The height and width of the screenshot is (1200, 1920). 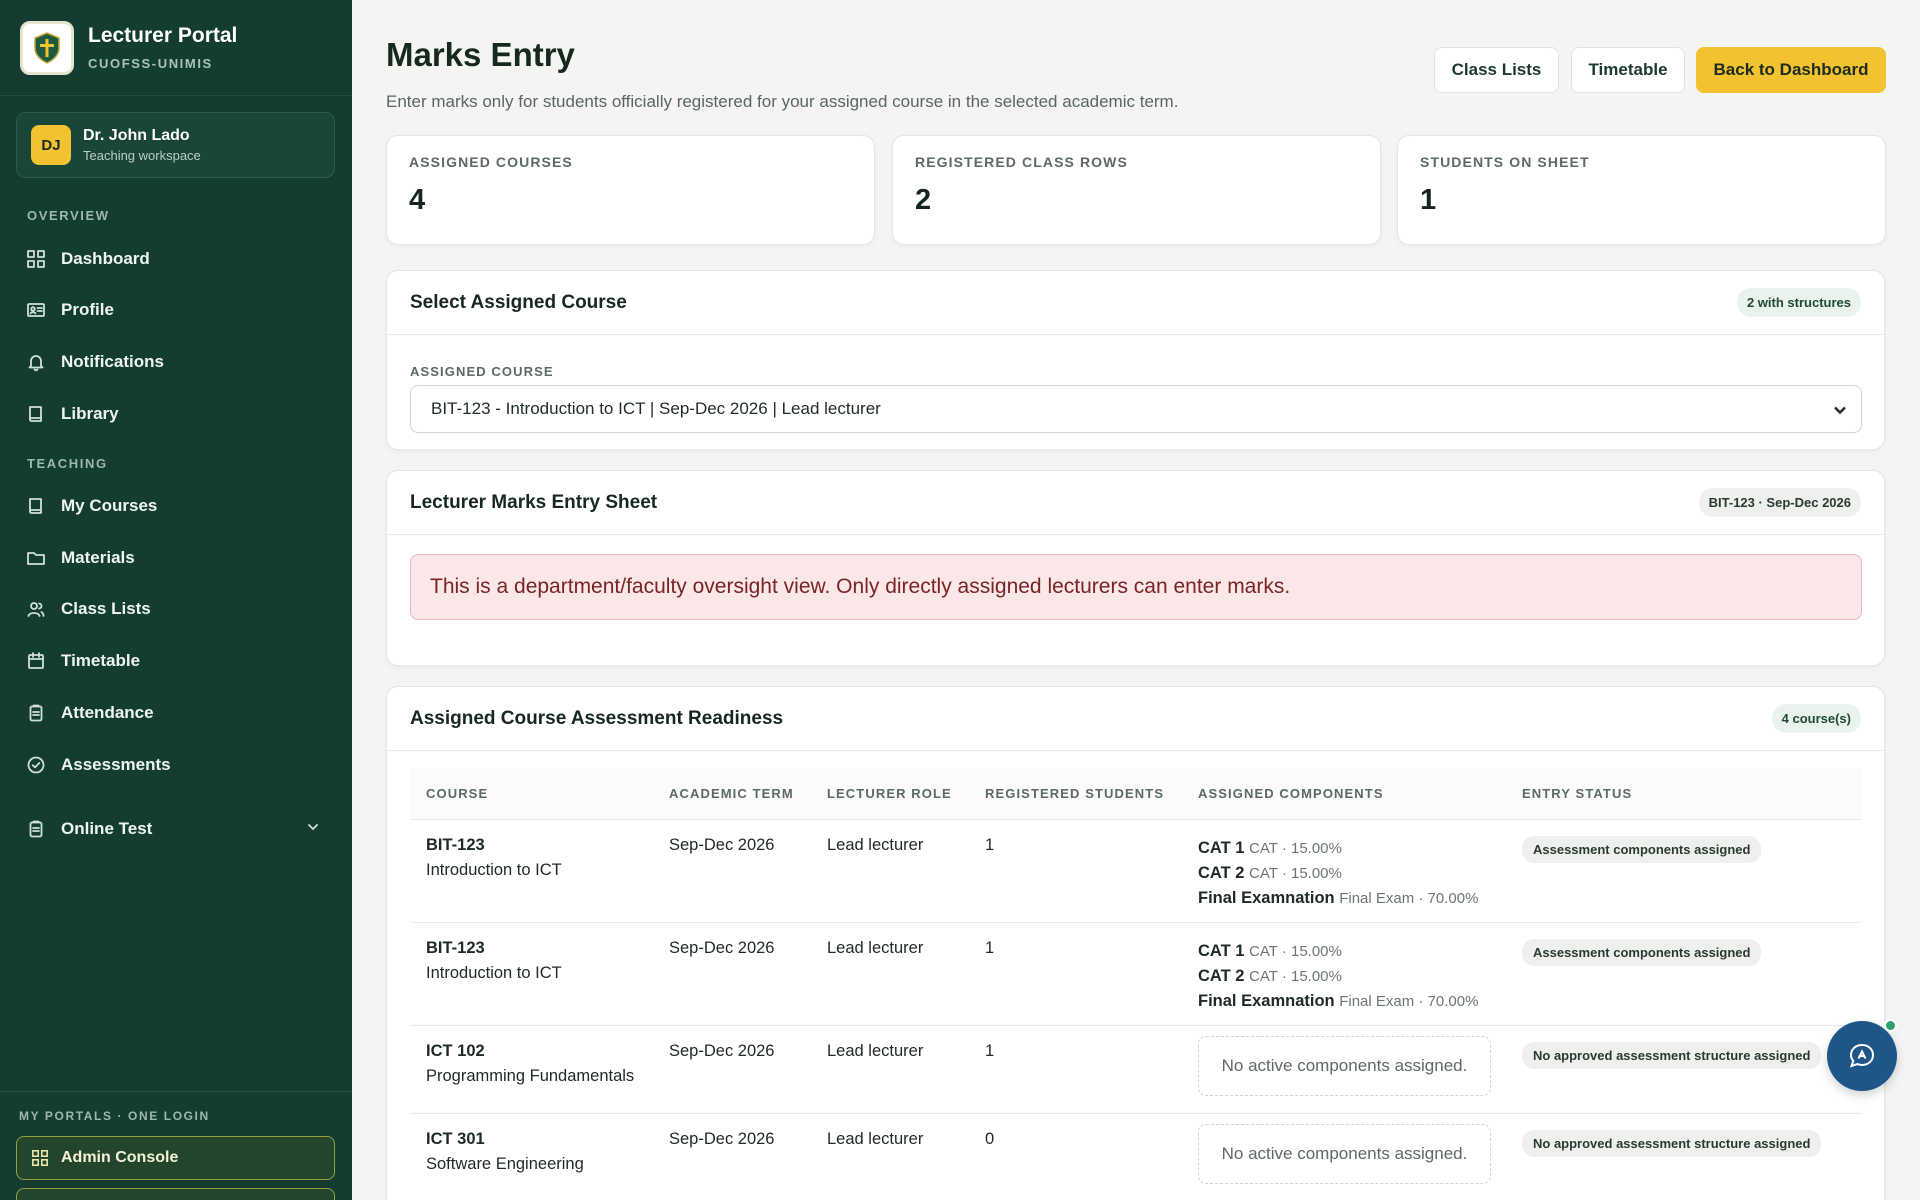 I want to click on sidebar-divider, so click(x=176, y=1091).